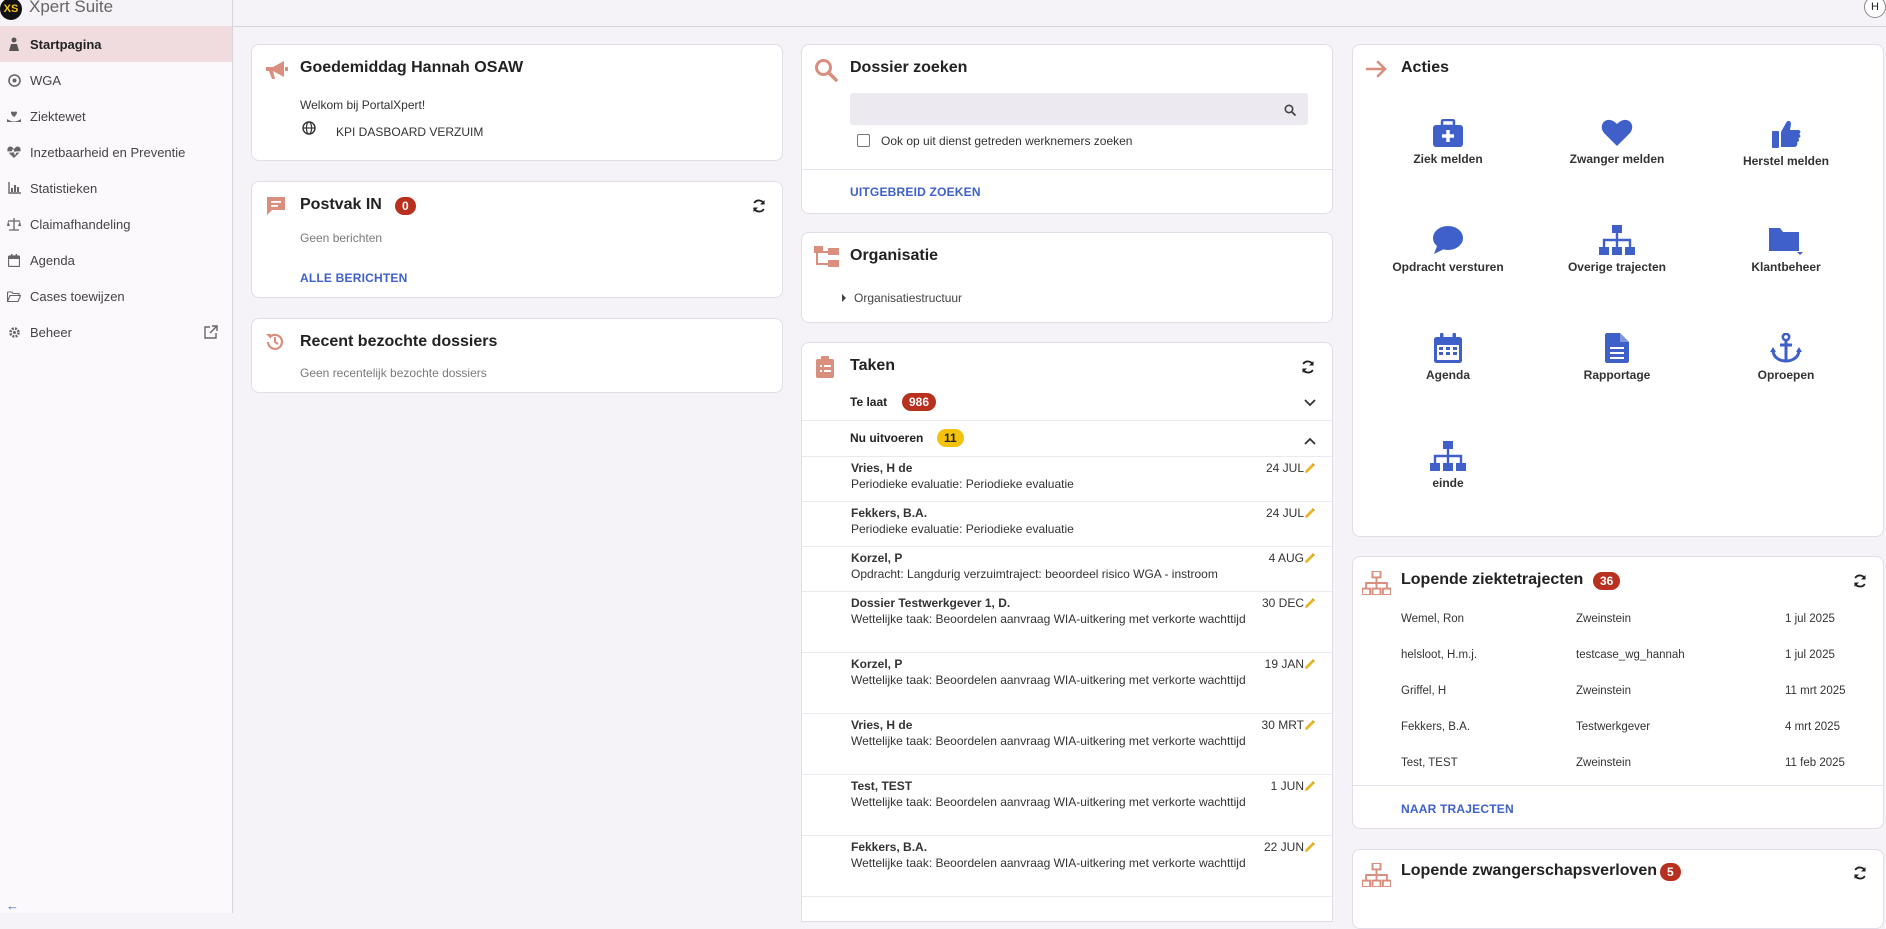 Image resolution: width=1886 pixels, height=929 pixels. I want to click on kpi-dashboard-link: KPI DASBOARD VERZUIM, so click(409, 132).